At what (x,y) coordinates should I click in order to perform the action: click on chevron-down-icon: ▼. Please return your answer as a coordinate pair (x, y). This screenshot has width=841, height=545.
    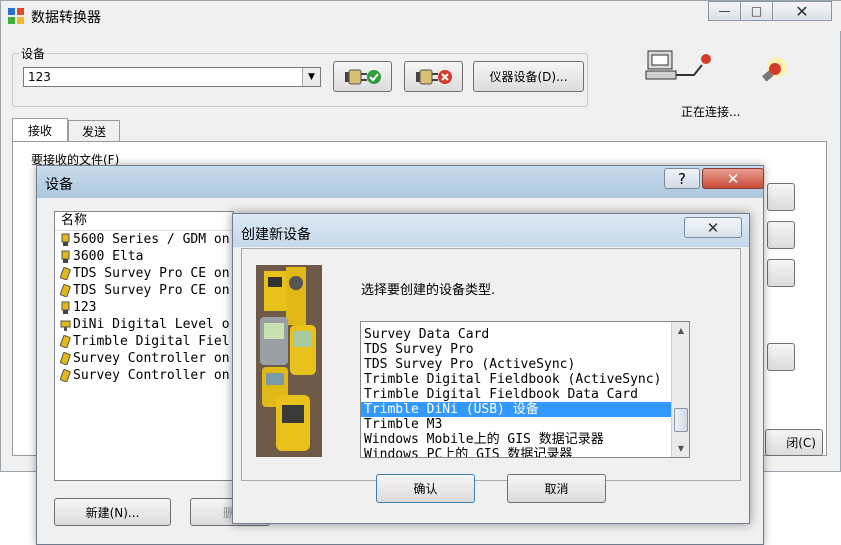
    Looking at the image, I should click on (311, 77).